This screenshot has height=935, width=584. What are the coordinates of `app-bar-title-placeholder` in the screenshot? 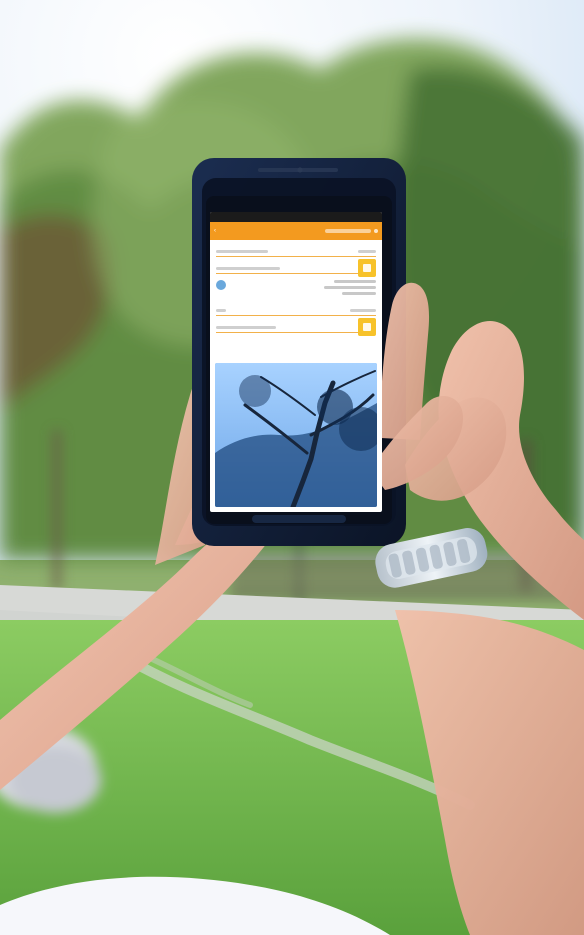 It's located at (348, 231).